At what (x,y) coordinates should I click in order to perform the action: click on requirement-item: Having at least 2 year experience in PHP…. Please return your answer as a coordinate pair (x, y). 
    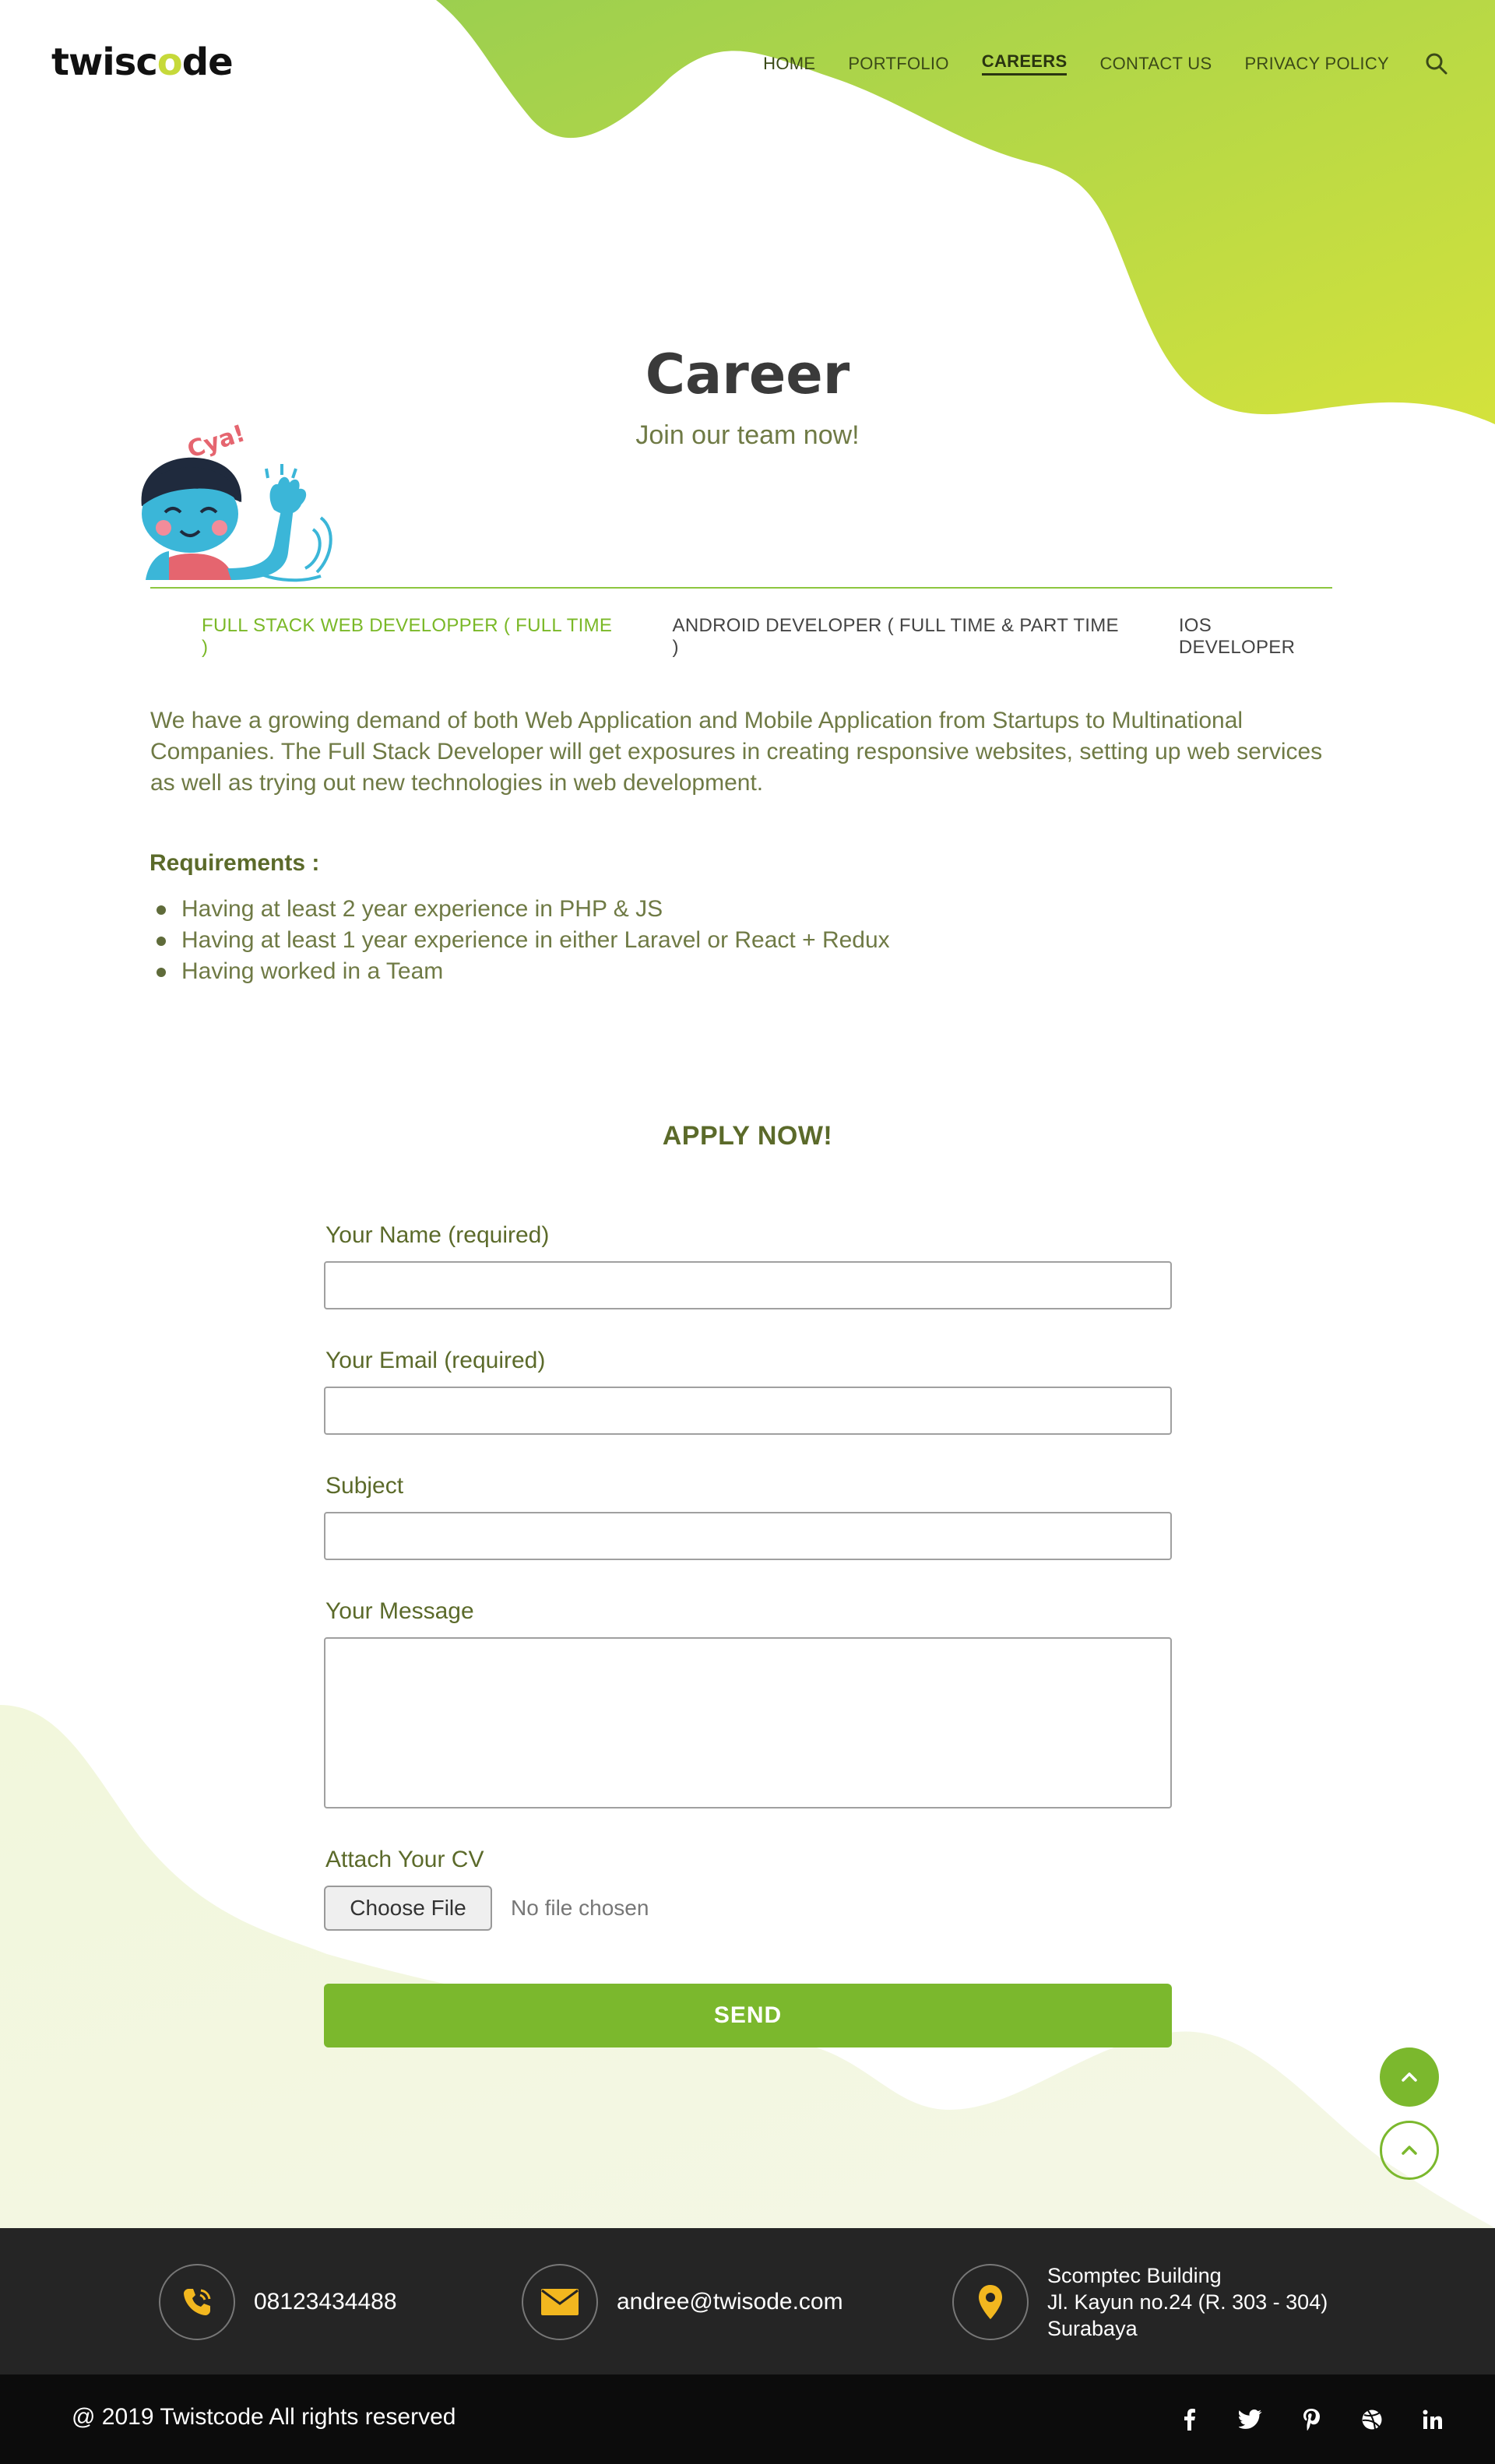
    Looking at the image, I should click on (523, 909).